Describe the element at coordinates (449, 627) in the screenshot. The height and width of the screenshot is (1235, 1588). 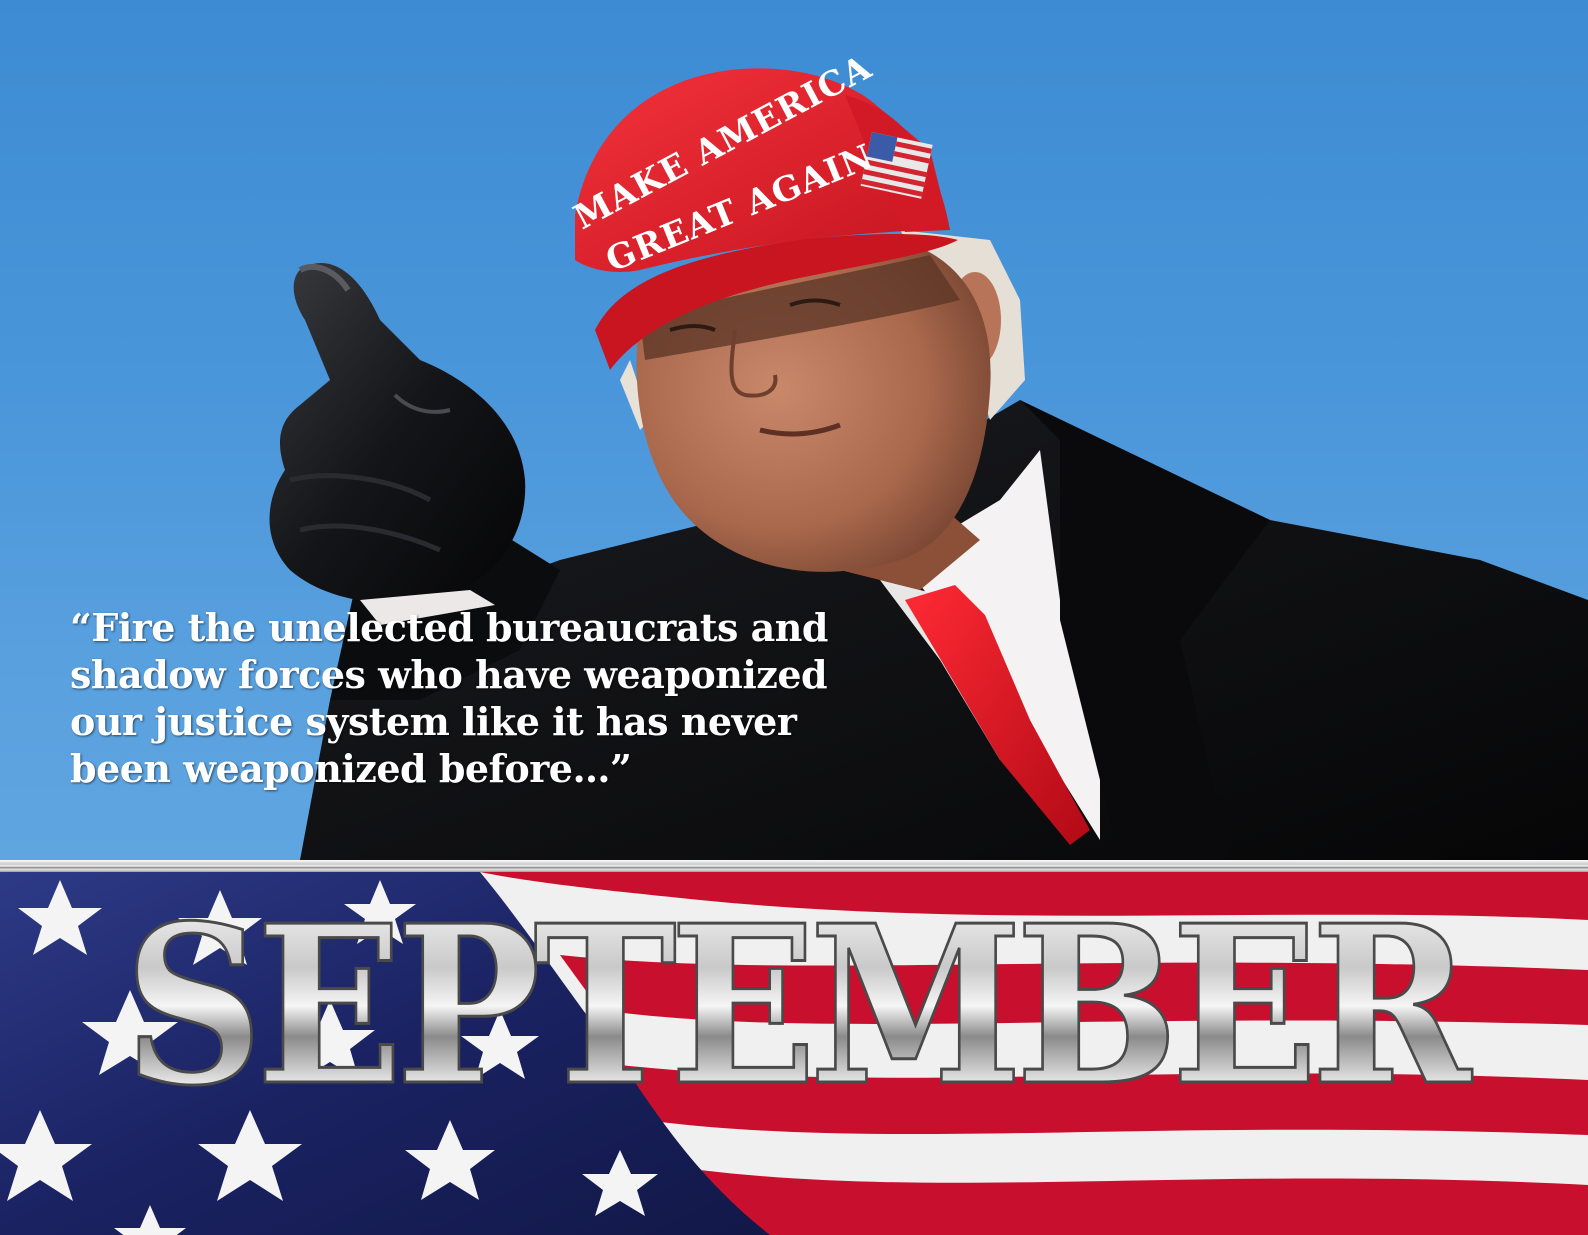
I see `quote-line: “Fire the unelected bureaucrats and` at that location.